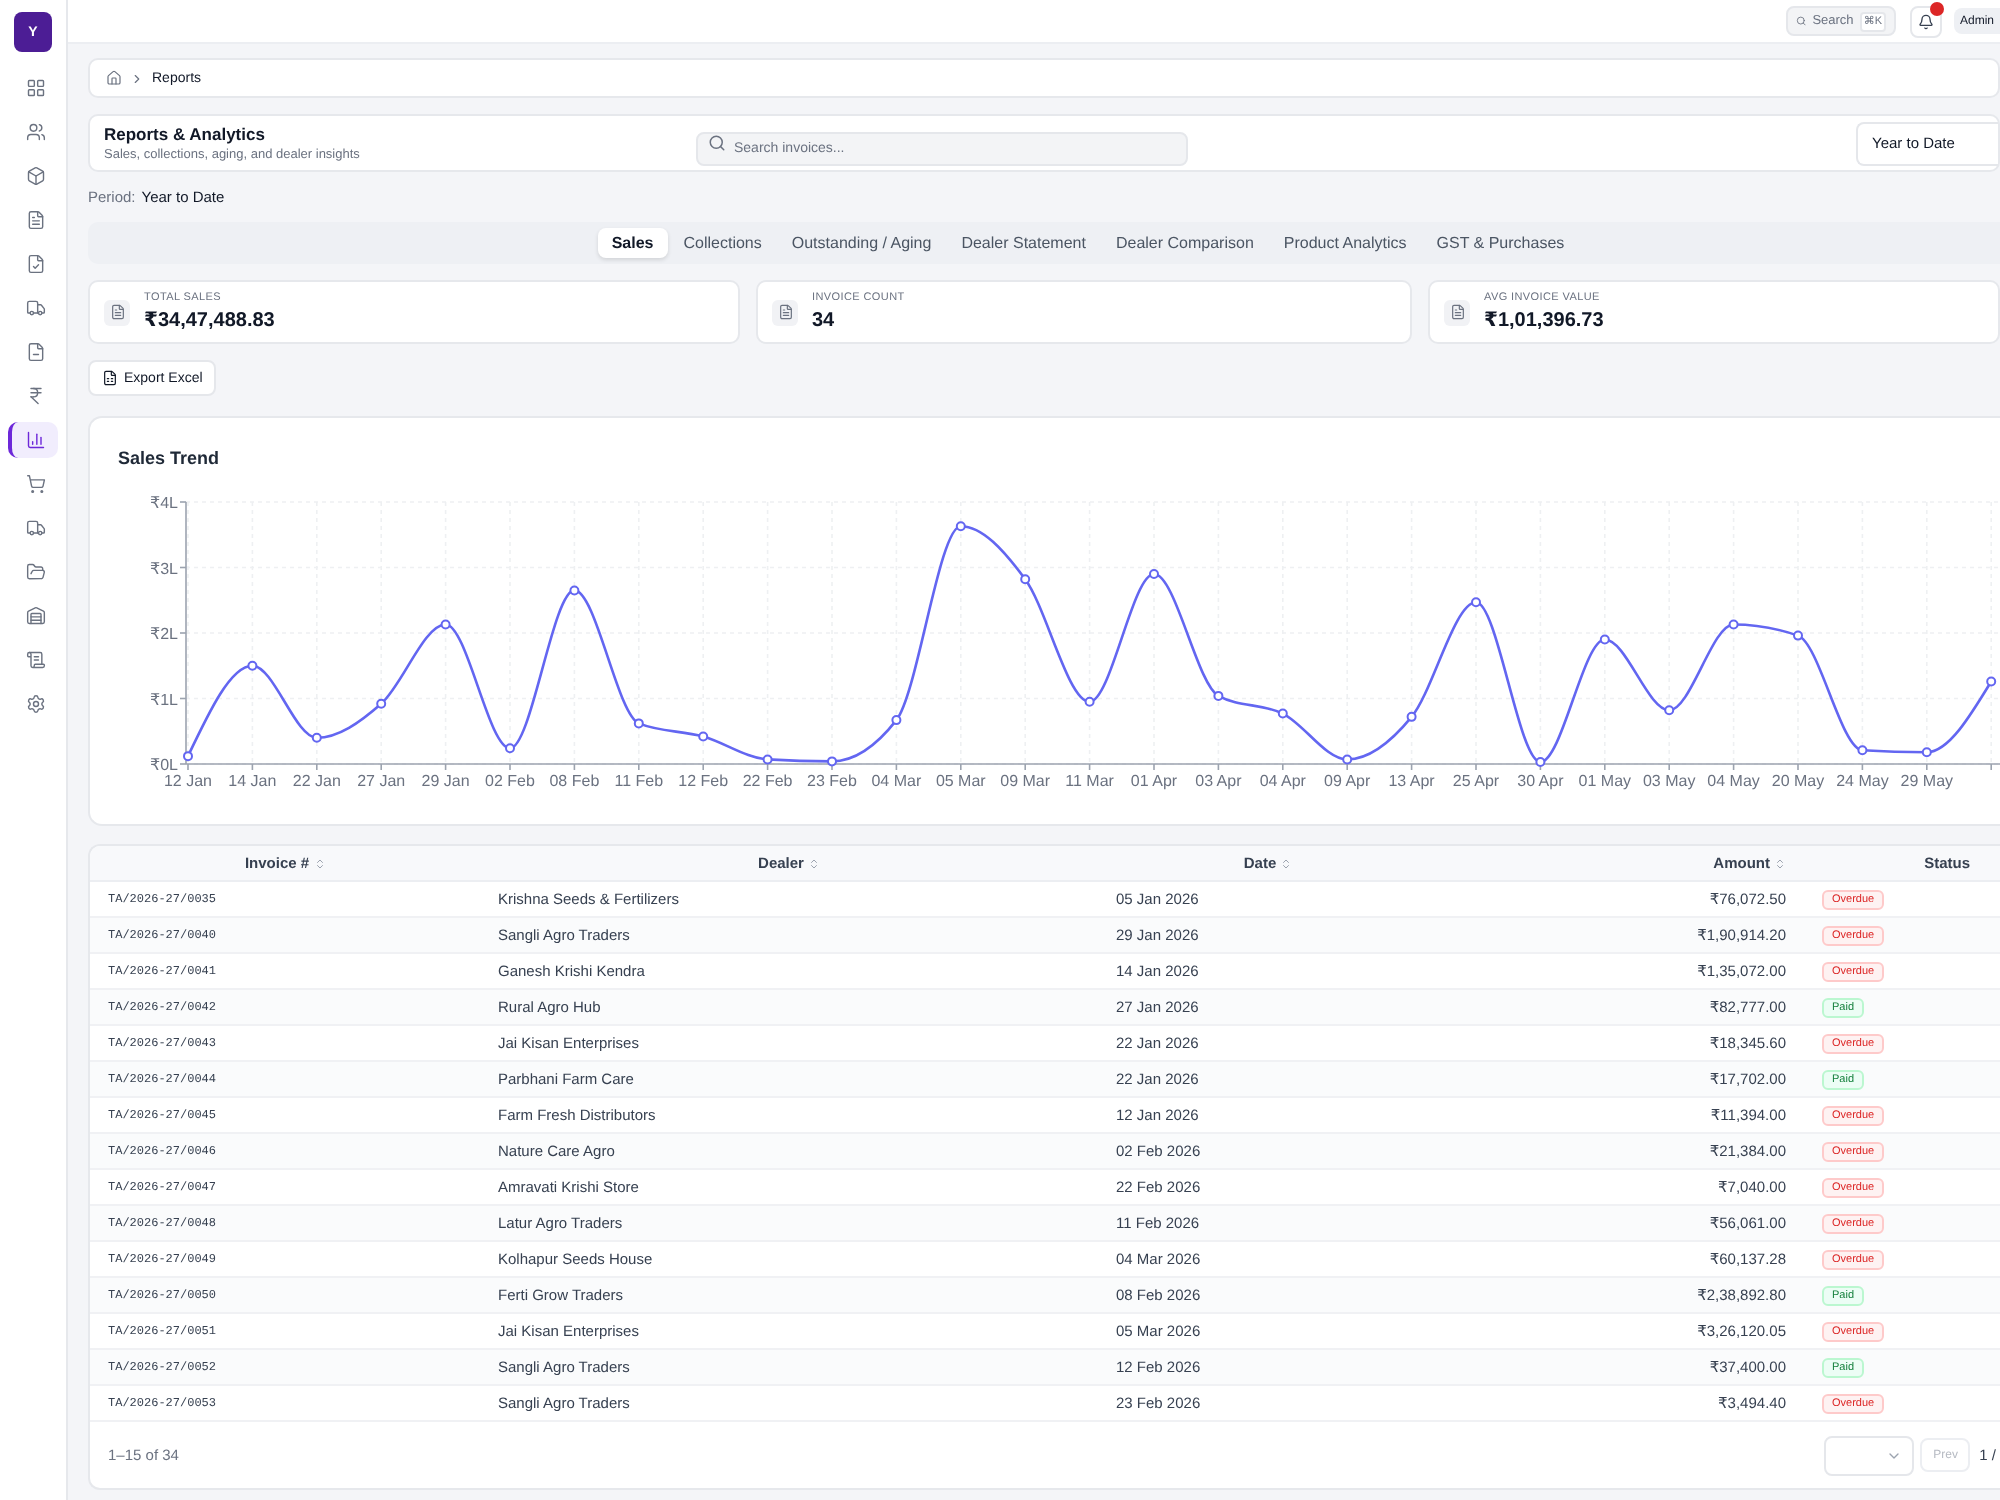  Describe the element at coordinates (1476, 781) in the screenshot. I see `x-tick-label: 25 Apr` at that location.